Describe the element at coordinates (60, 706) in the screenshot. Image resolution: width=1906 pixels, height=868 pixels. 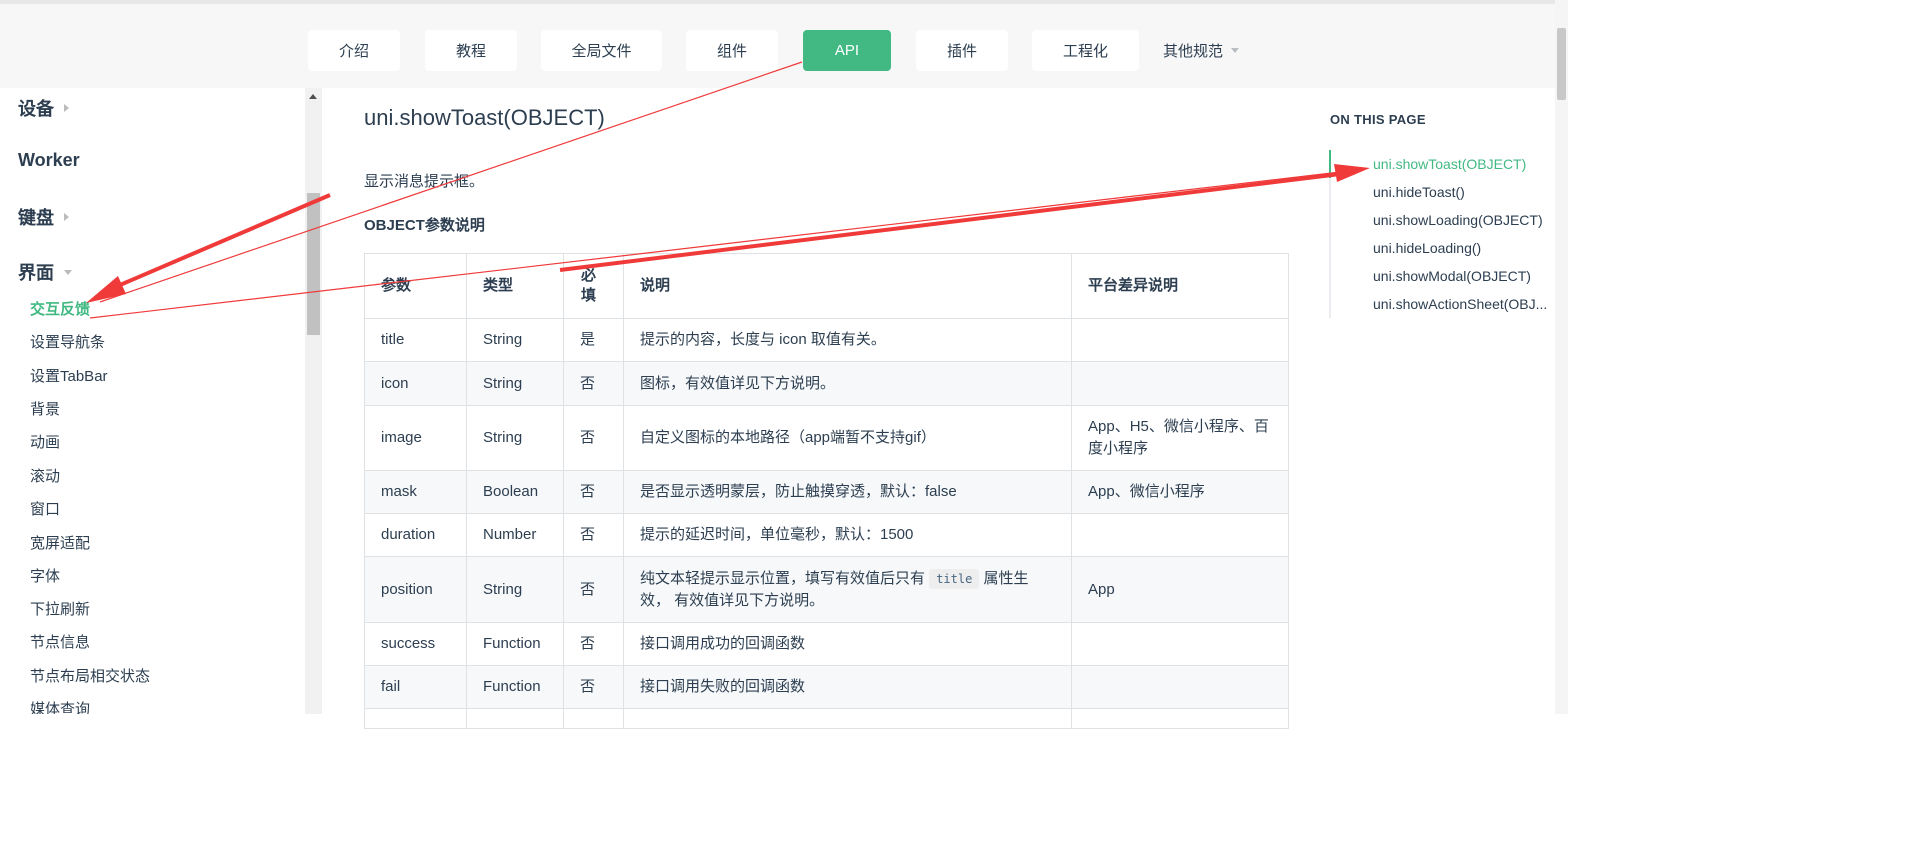
I see `sidebar-item-media-query: 媒体查询` at that location.